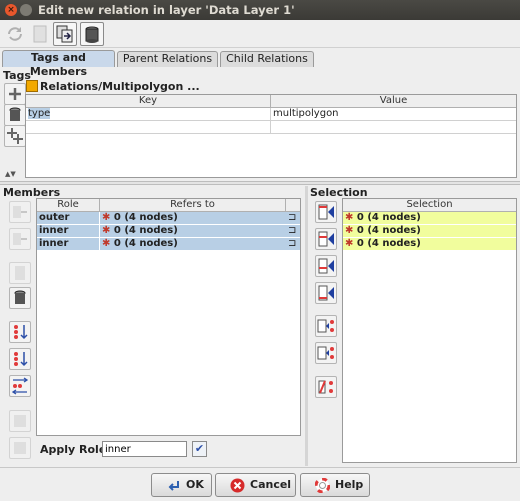 This screenshot has width=520, height=501. I want to click on ok-icon, so click(173, 486).